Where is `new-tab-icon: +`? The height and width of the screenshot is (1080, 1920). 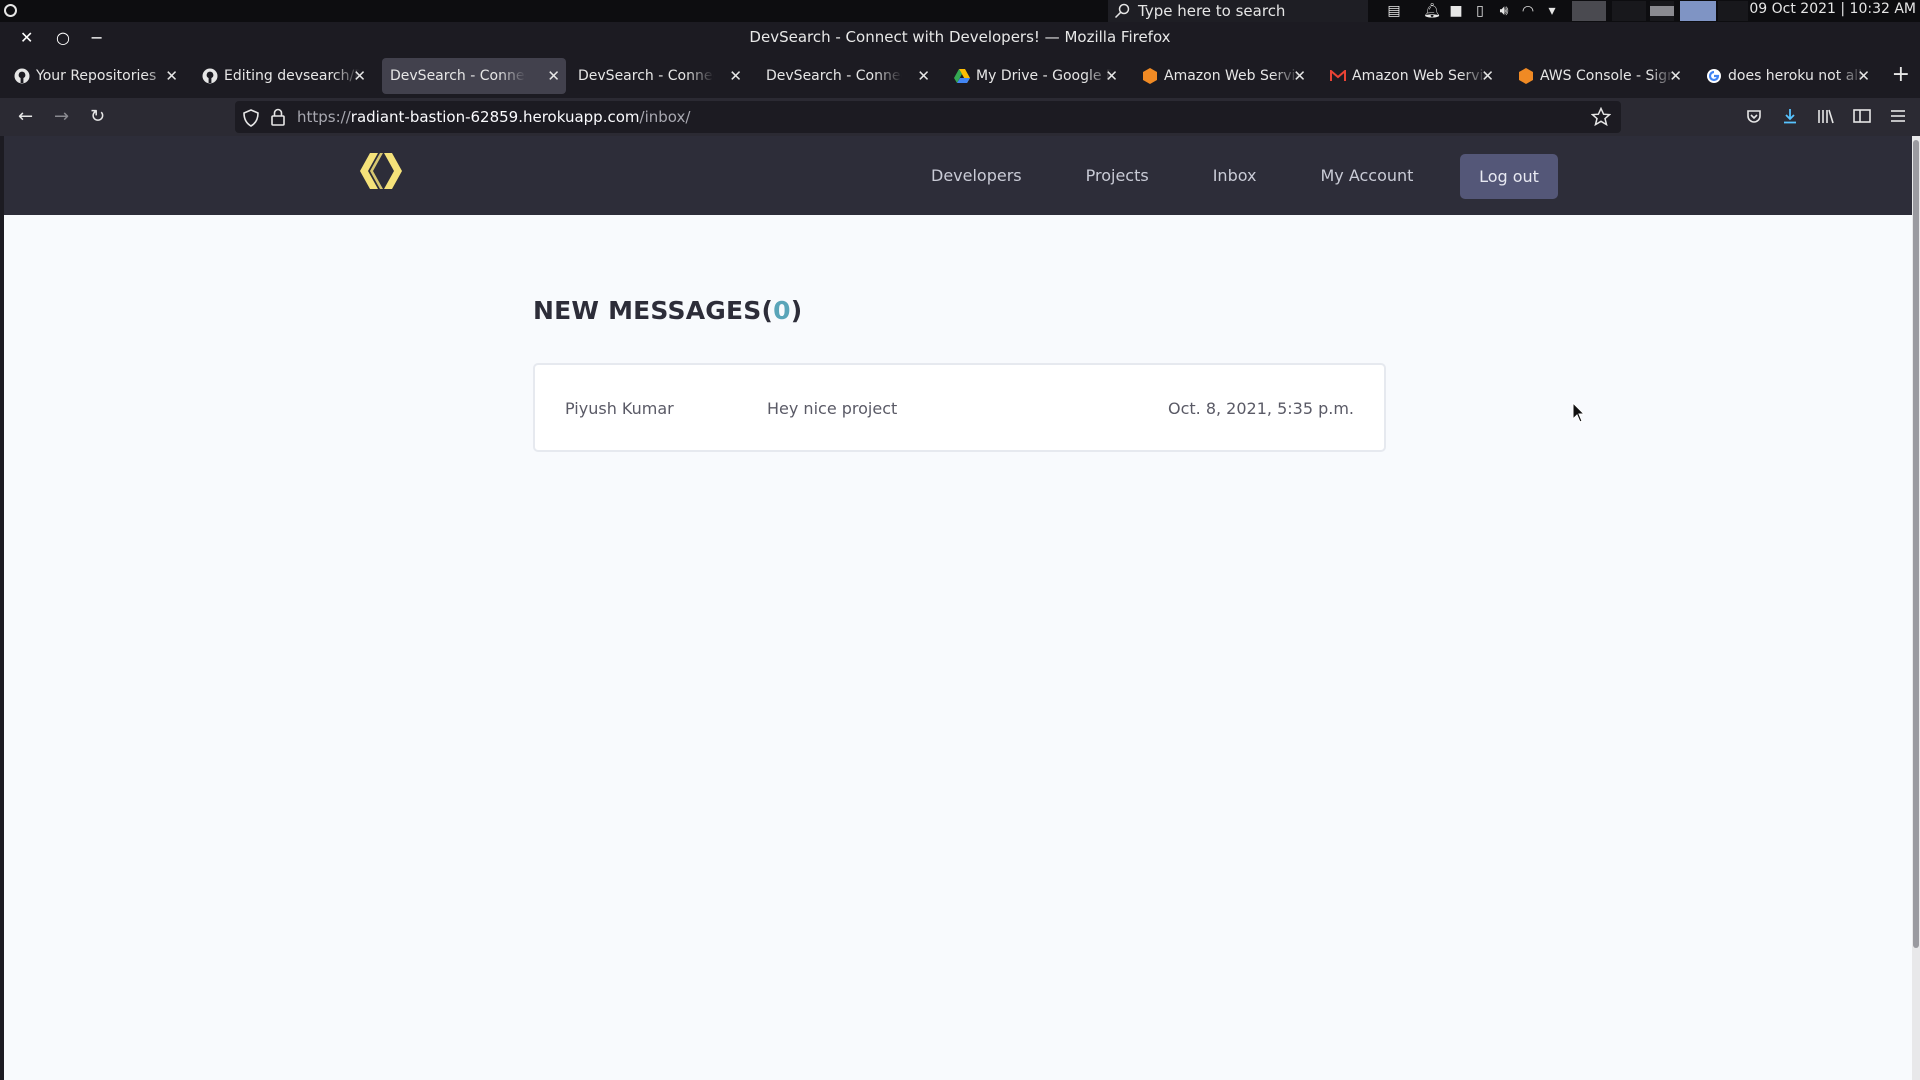 new-tab-icon: + is located at coordinates (1901, 74).